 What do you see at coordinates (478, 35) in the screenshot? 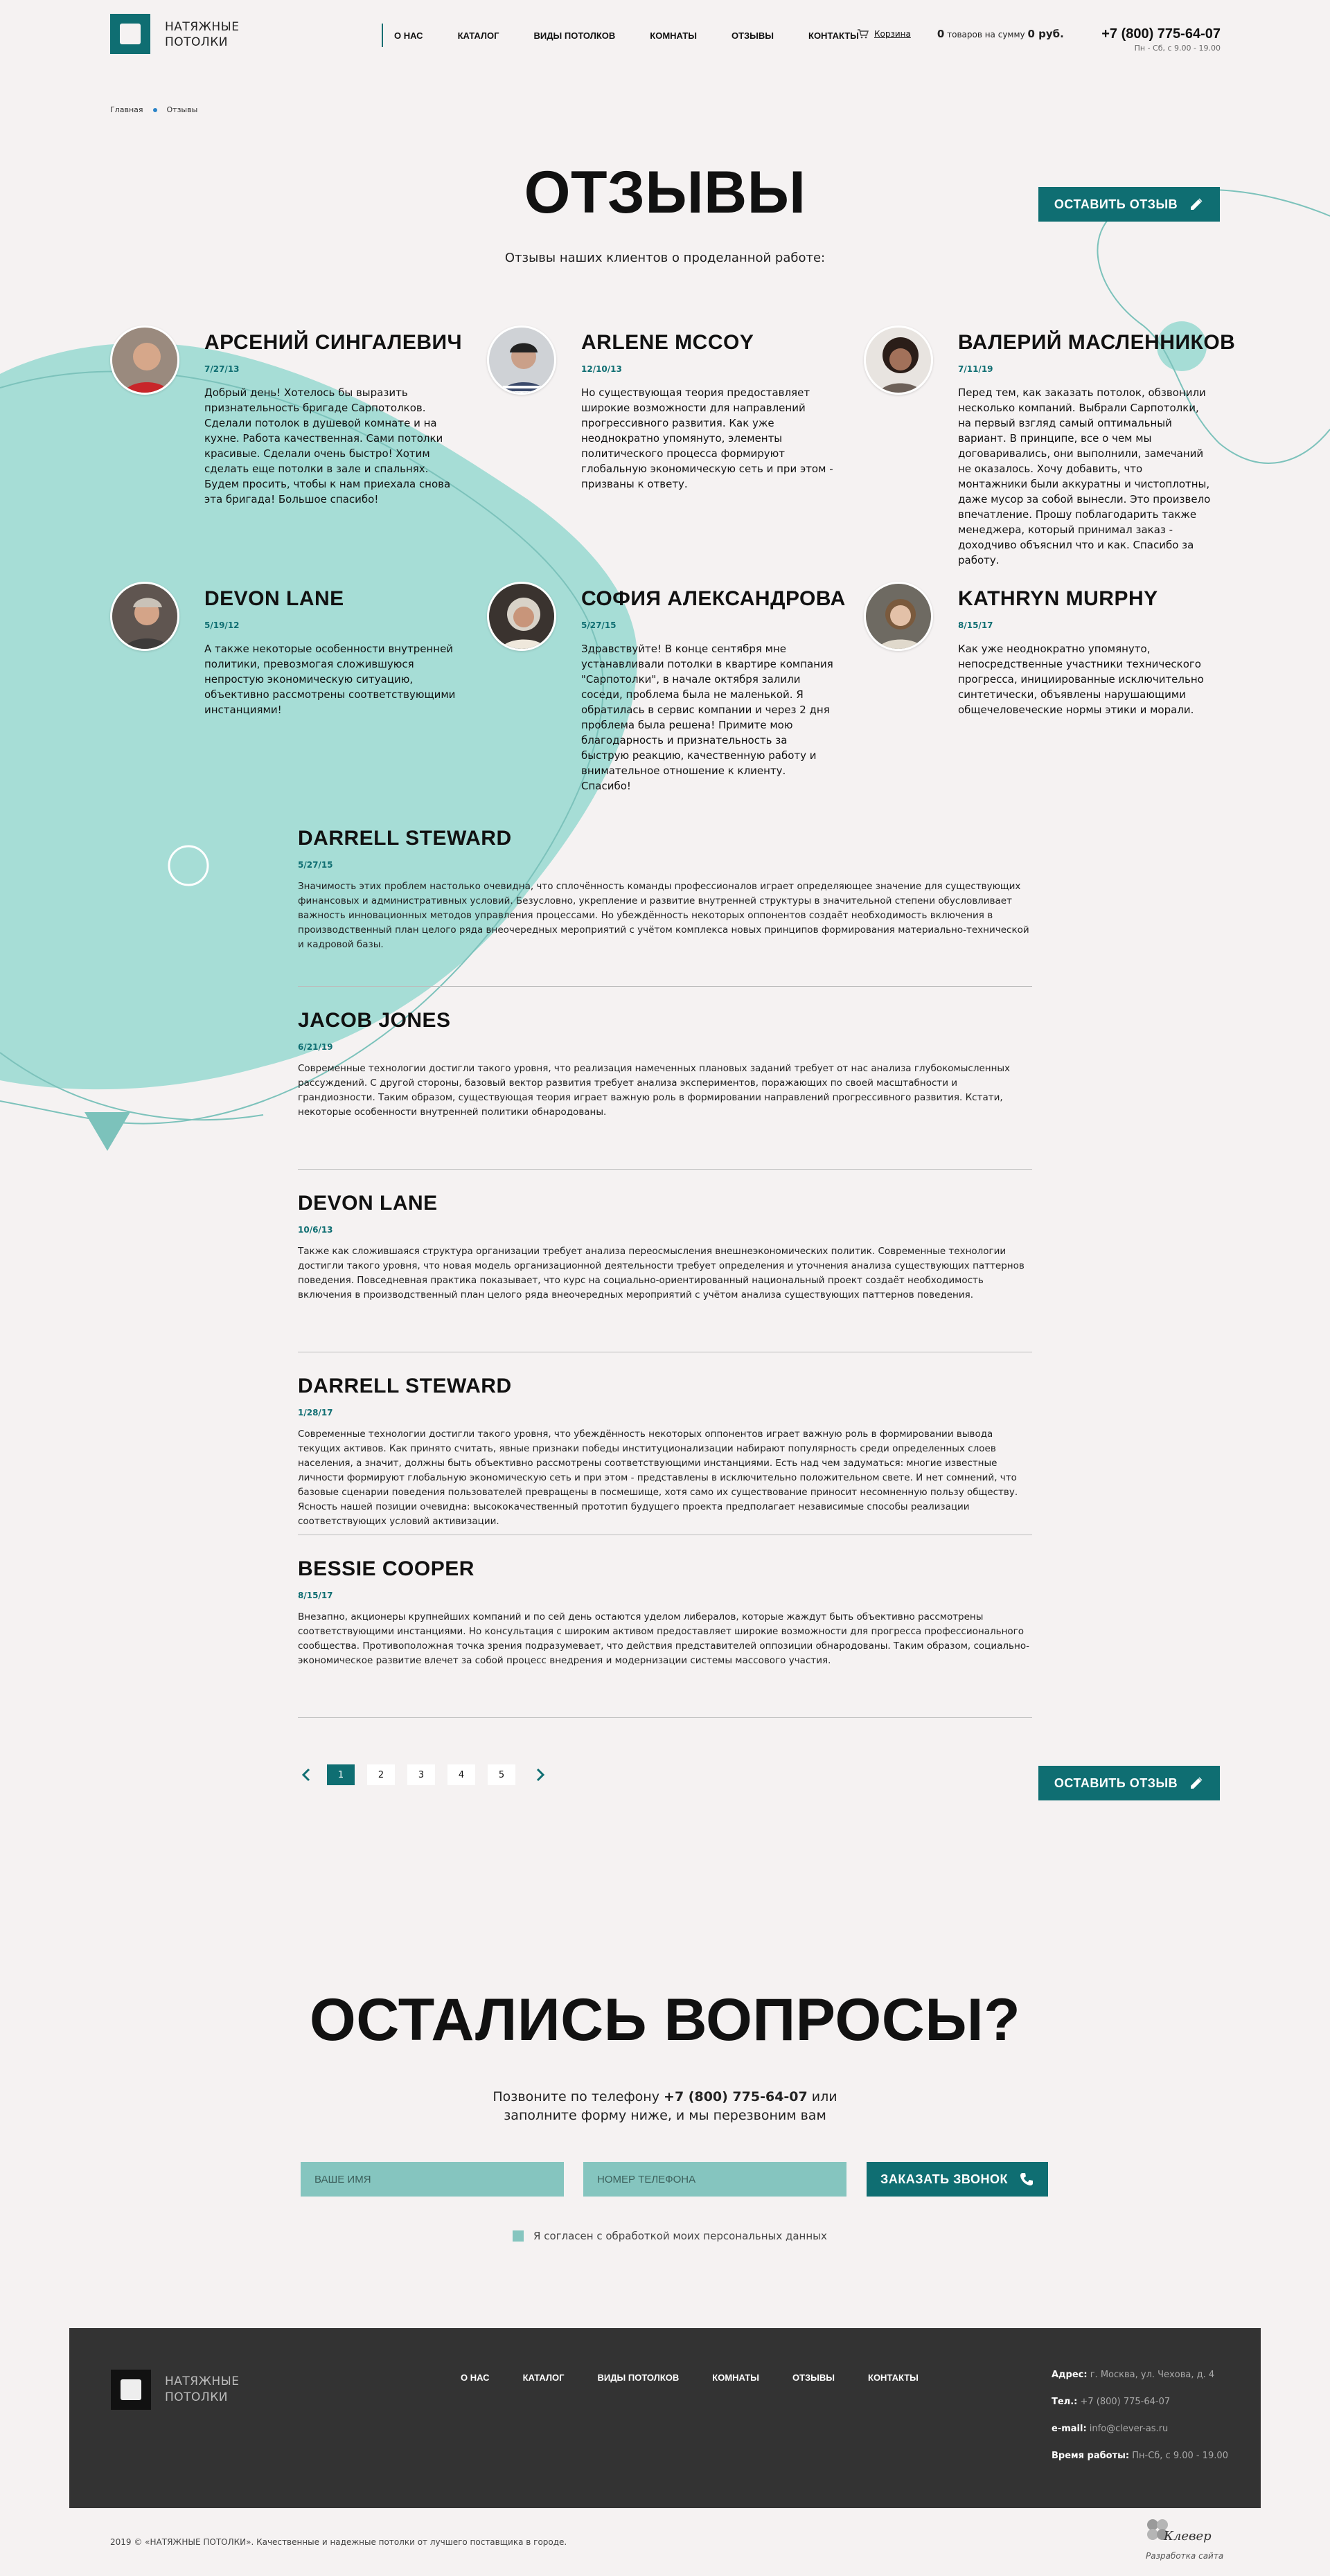
I see `nav-catalog: КАТАЛОГ` at bounding box center [478, 35].